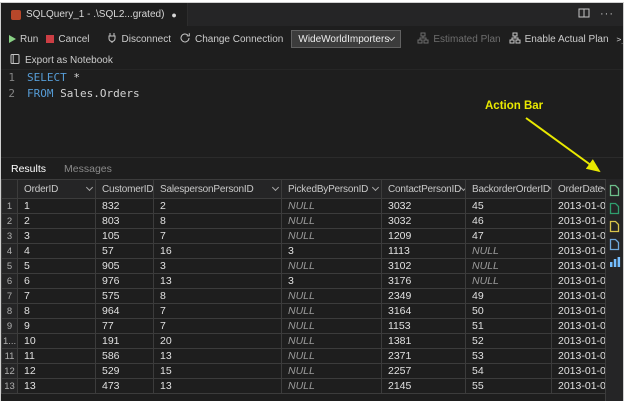  Describe the element at coordinates (9, 251) in the screenshot. I see `row-number-cell: 4` at that location.